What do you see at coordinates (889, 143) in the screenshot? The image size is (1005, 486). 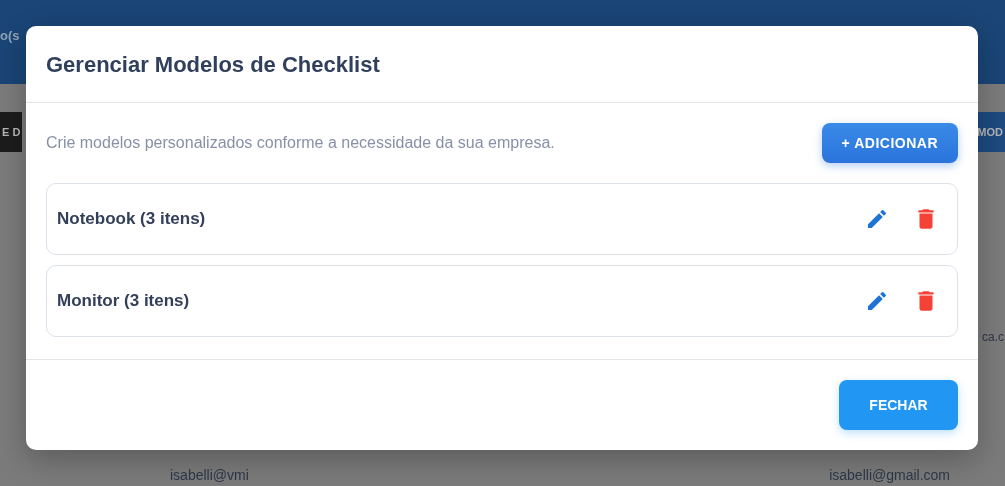 I see `add-button: + ADICIONAR` at bounding box center [889, 143].